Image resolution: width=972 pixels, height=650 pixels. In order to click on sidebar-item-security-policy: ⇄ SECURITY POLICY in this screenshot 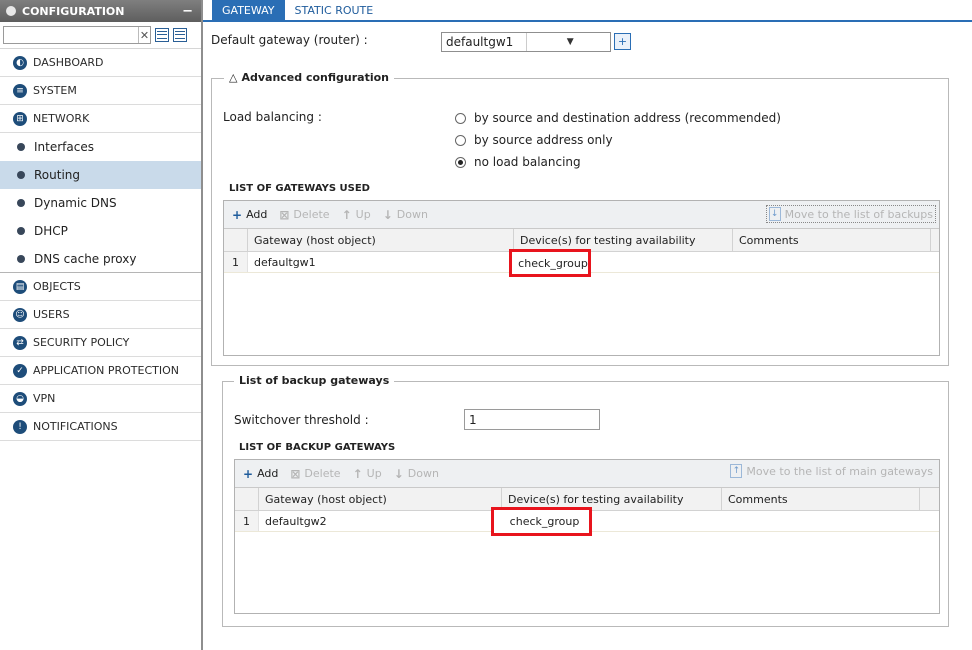, I will do `click(100, 343)`.